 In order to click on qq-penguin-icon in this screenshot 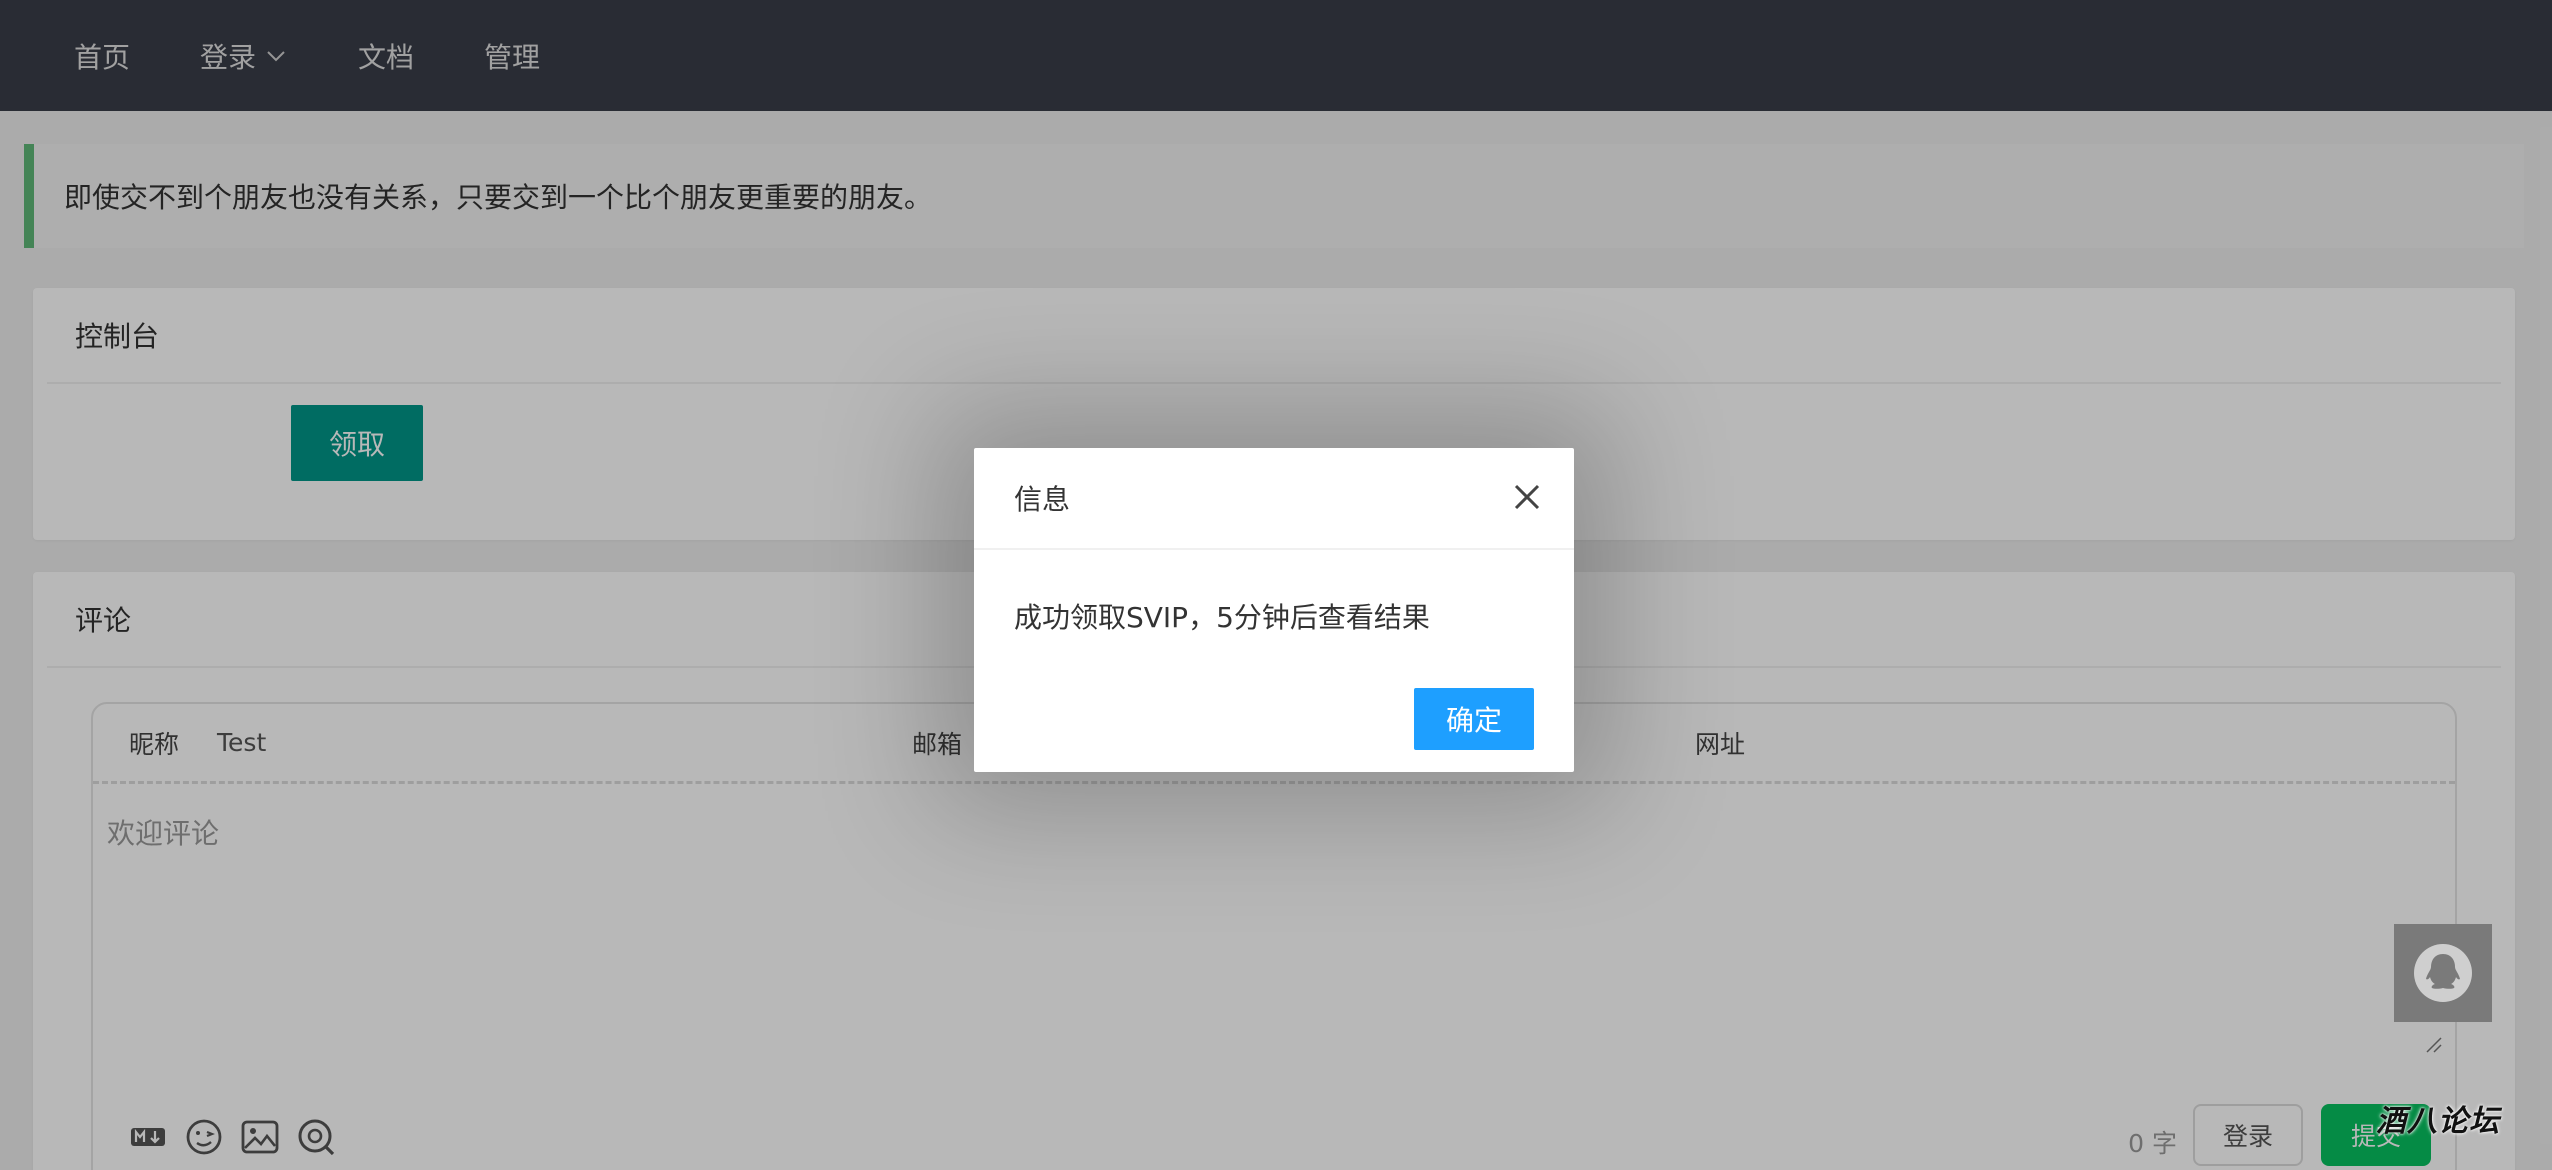, I will do `click(2443, 973)`.